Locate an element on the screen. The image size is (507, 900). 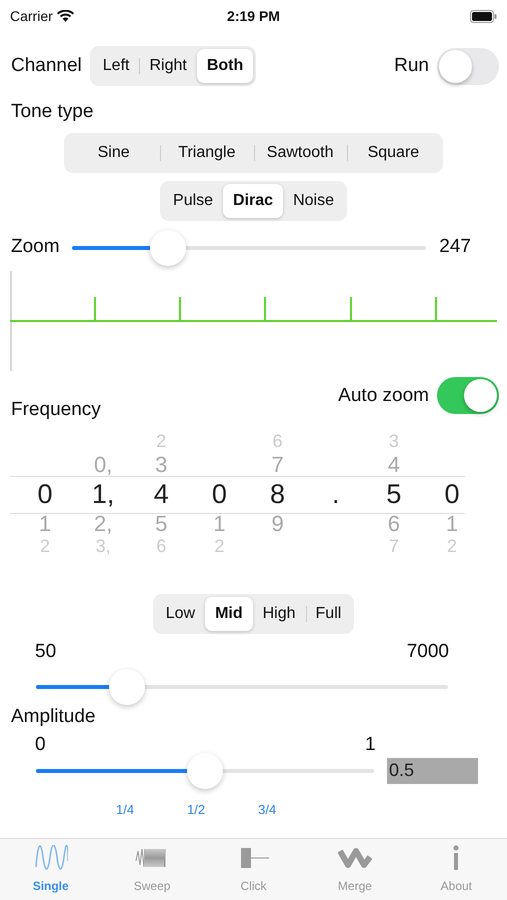
frequency-label: Frequency is located at coordinates (56, 410).